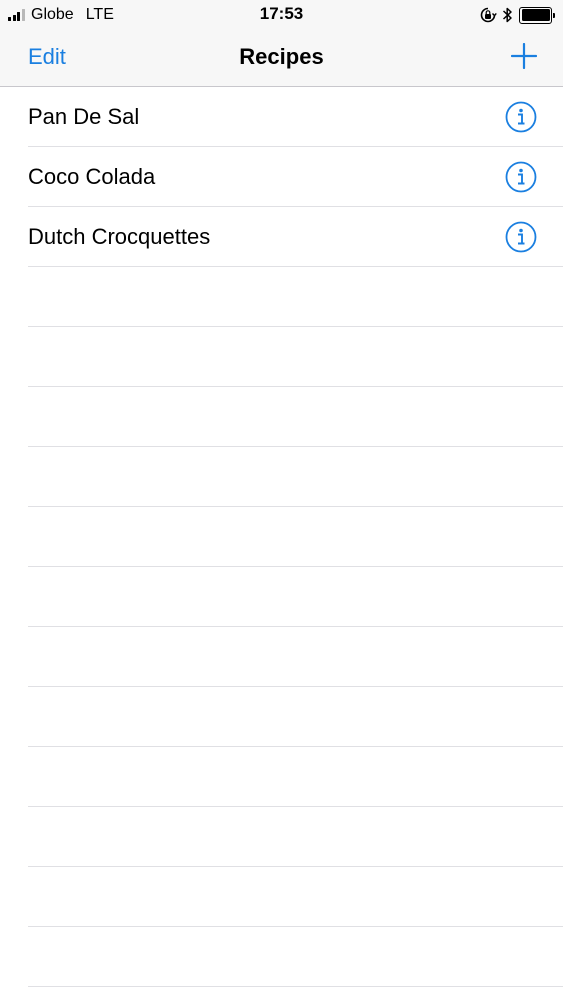  What do you see at coordinates (84, 116) in the screenshot?
I see `recipe-name: Pan De Sal` at bounding box center [84, 116].